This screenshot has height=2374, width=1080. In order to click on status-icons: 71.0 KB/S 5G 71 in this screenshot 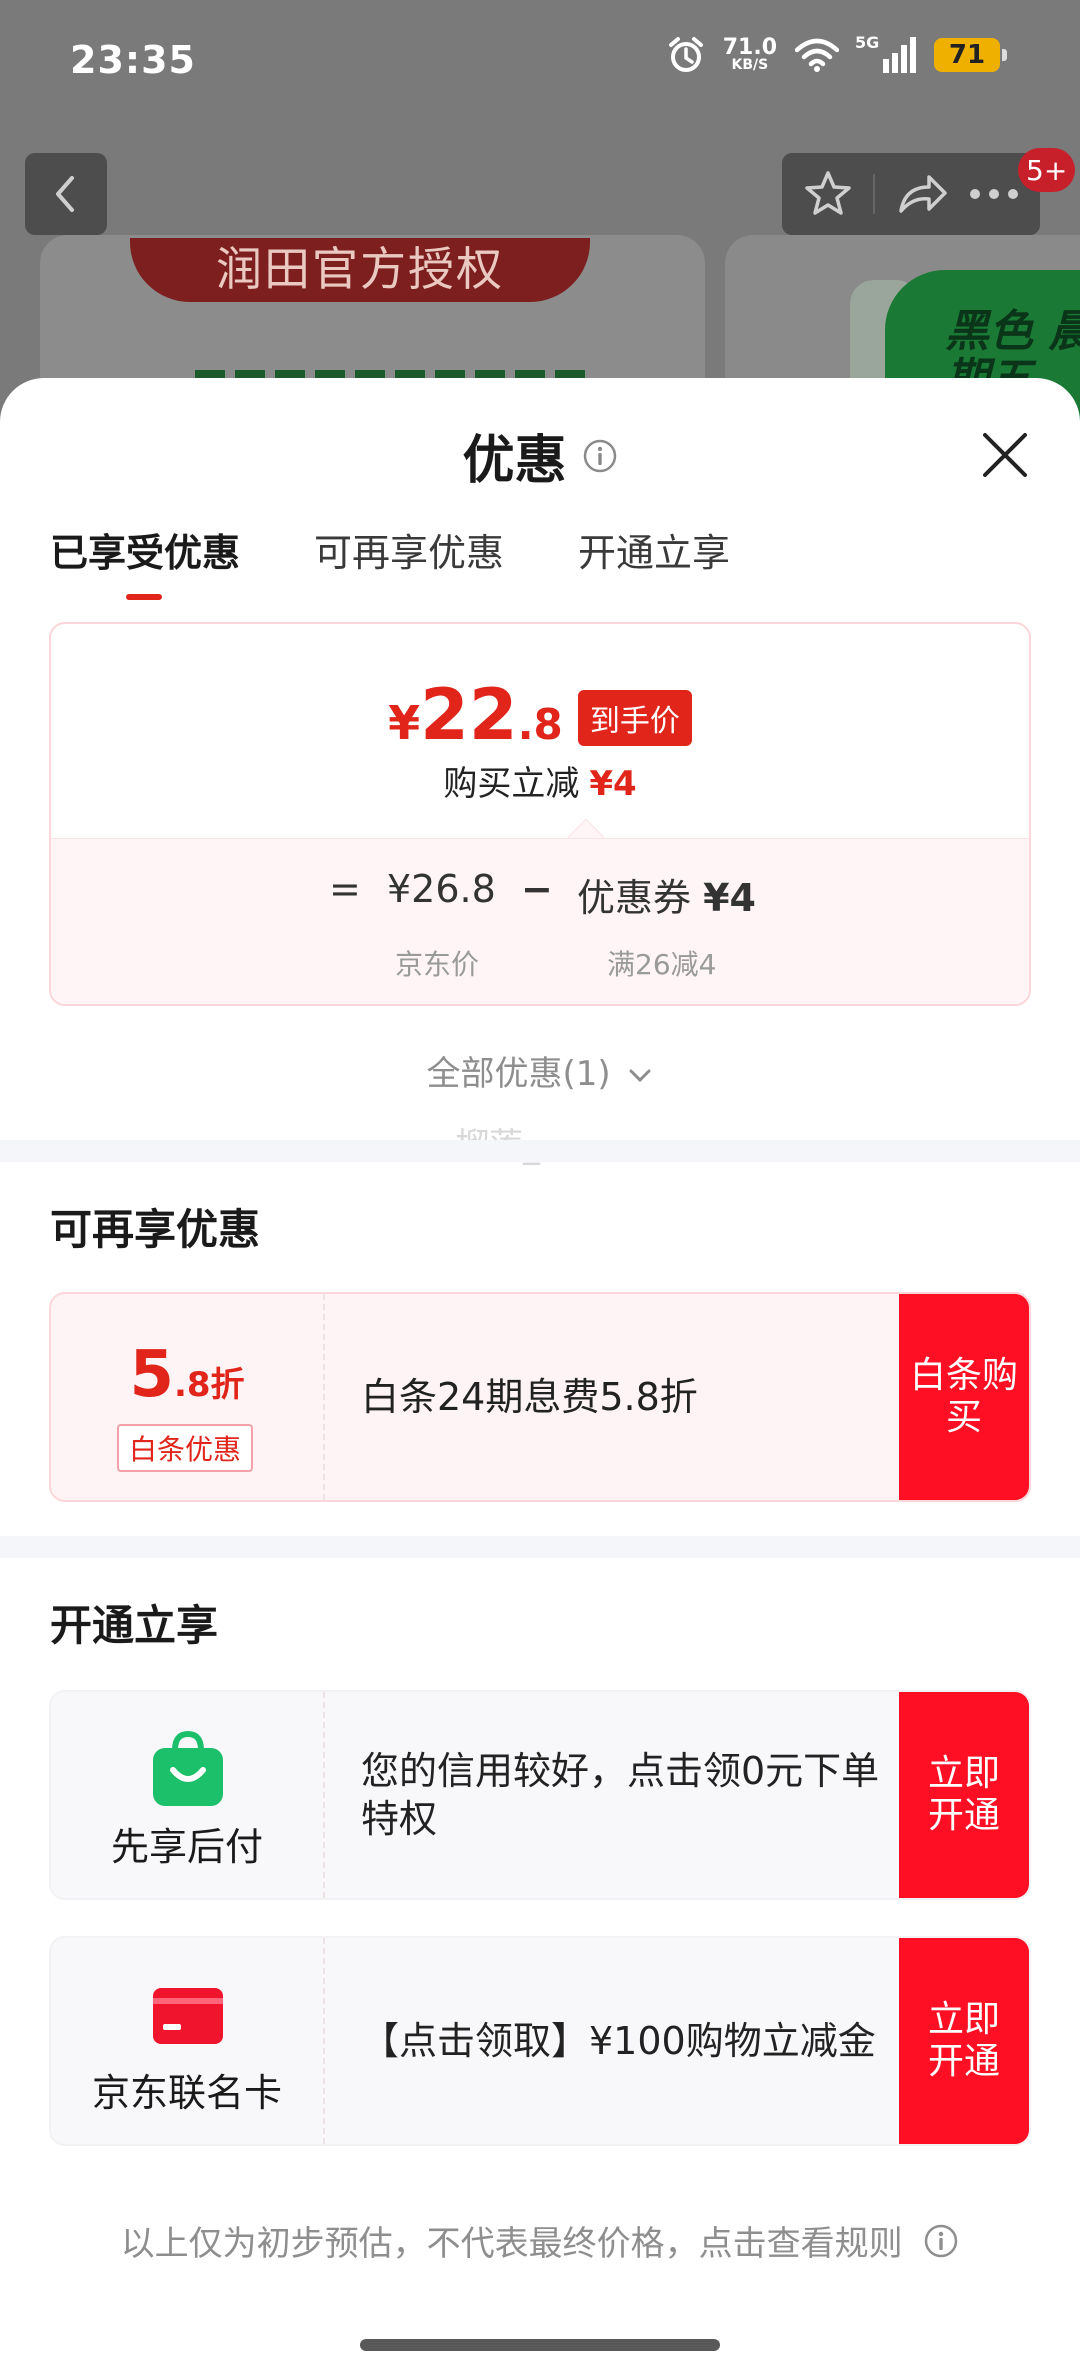, I will do `click(837, 53)`.